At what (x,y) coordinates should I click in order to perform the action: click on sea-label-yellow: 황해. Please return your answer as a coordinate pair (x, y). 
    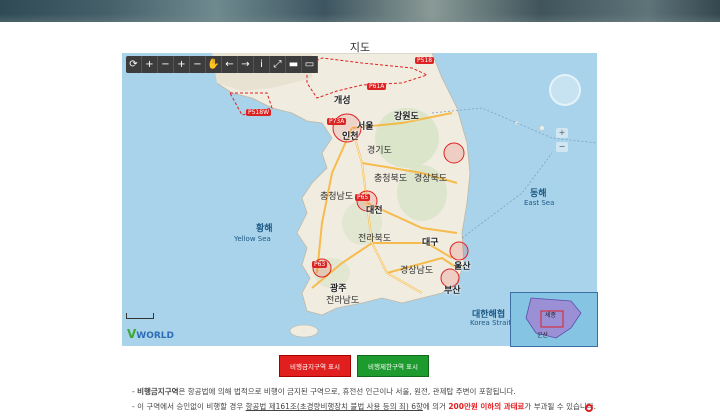
    Looking at the image, I should click on (264, 229).